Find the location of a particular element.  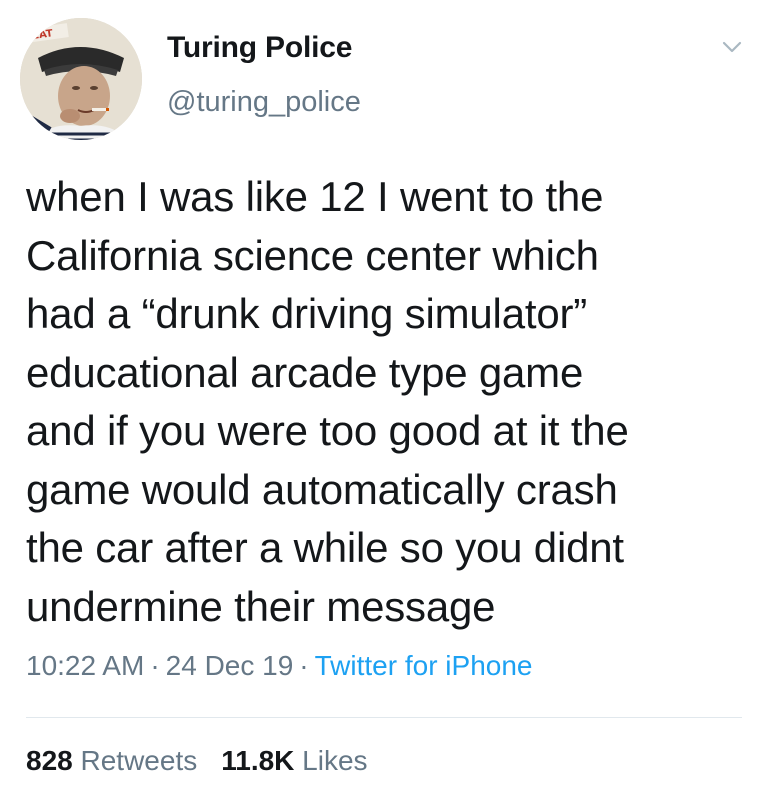

likes-label: Likes is located at coordinates (335, 760).